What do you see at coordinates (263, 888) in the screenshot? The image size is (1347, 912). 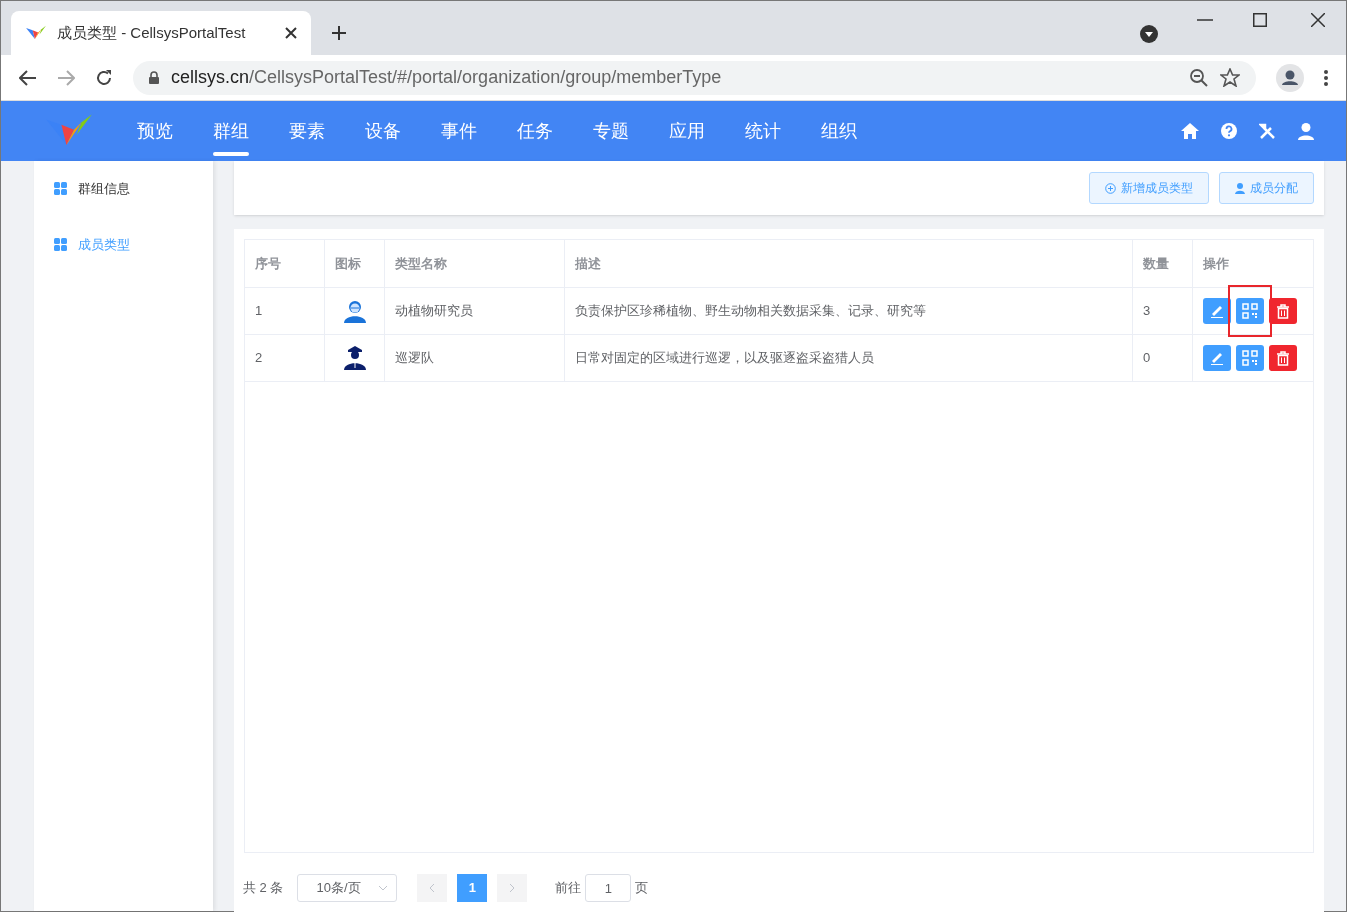 I see `total-count: 共 2 条` at bounding box center [263, 888].